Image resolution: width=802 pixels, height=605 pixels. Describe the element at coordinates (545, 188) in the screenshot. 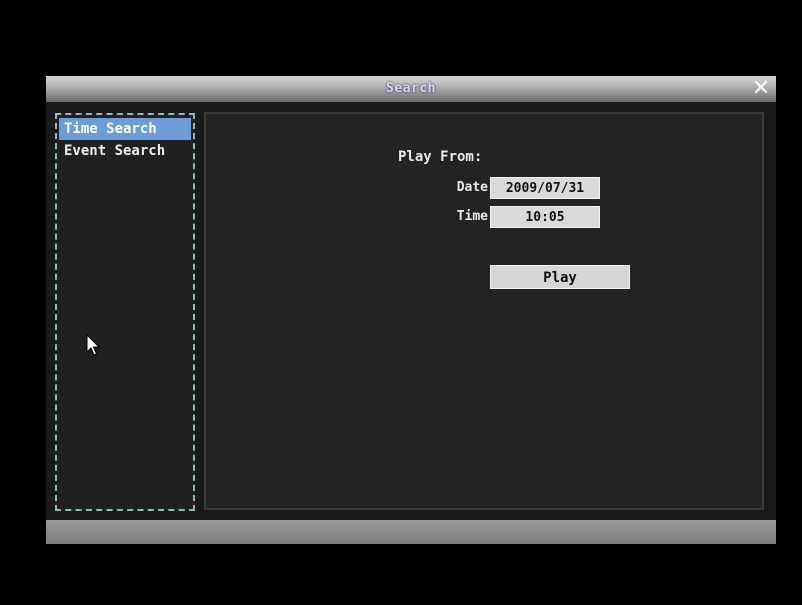

I see `date-field: 2009/07/31` at that location.